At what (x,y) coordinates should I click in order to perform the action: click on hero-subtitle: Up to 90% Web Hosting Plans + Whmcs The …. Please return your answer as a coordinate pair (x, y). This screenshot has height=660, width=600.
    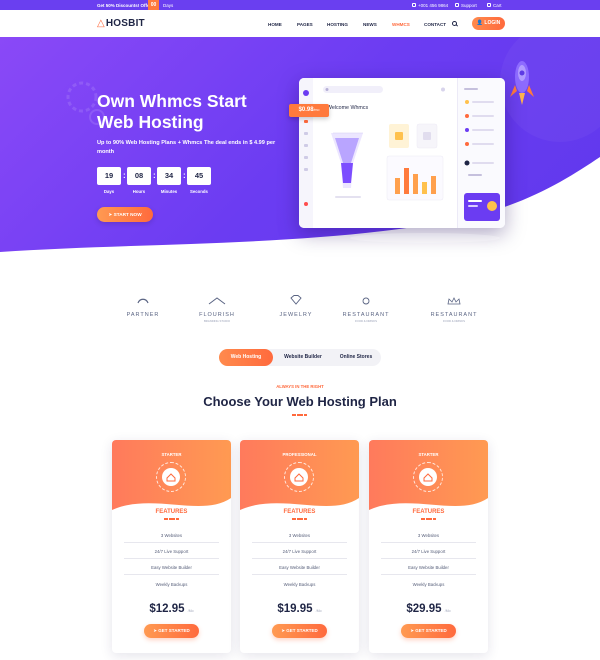
    Looking at the image, I should click on (186, 147).